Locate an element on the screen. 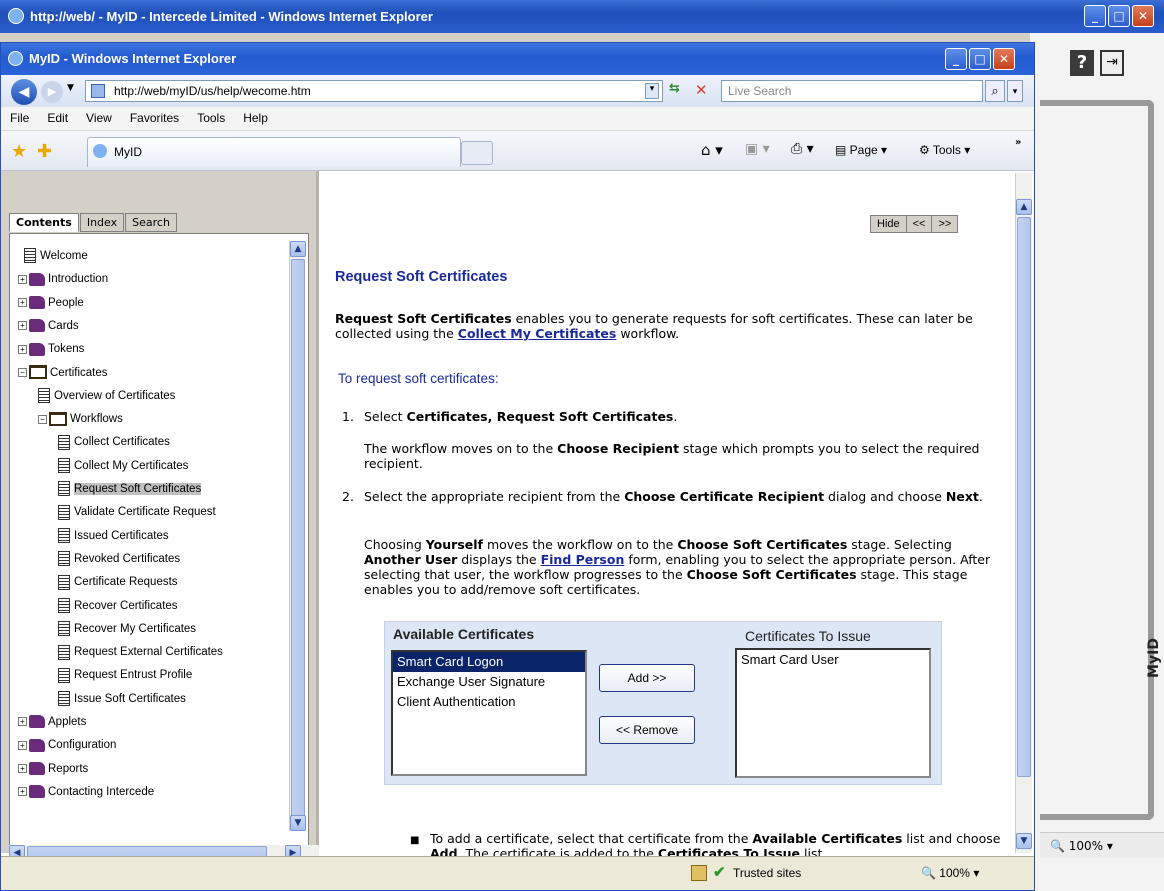 Image resolution: width=1164 pixels, height=891 pixels. toolbar-overflow-icon: » is located at coordinates (1018, 142).